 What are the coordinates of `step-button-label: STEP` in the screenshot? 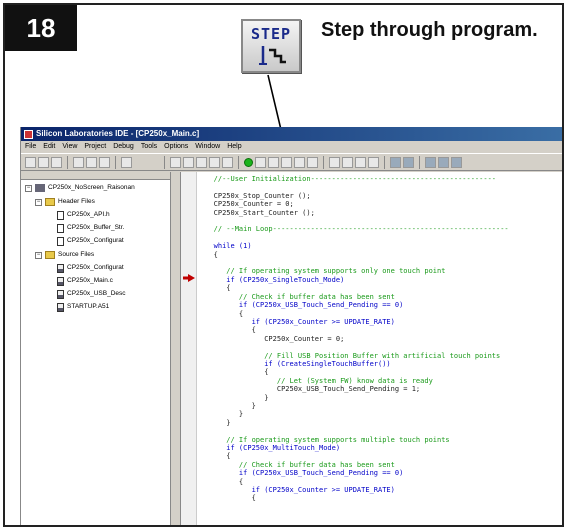 It's located at (271, 34).